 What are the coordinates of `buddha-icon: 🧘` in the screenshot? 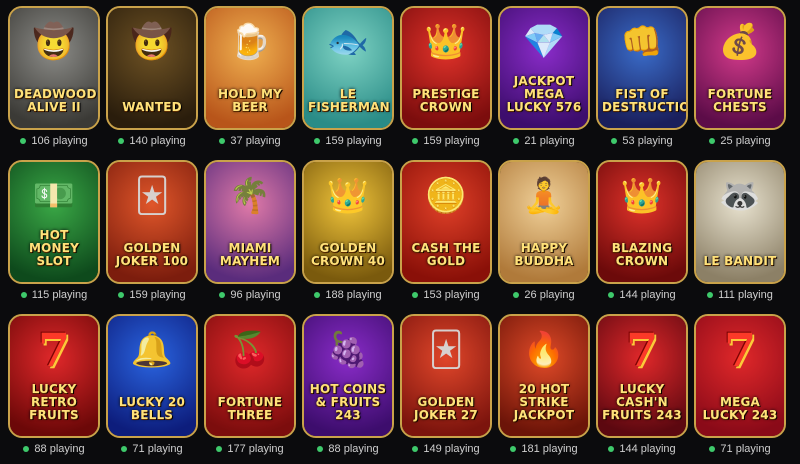 It's located at (544, 196).